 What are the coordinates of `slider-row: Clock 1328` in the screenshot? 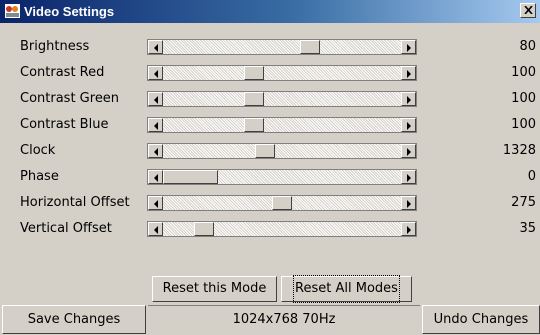 It's located at (270, 151).